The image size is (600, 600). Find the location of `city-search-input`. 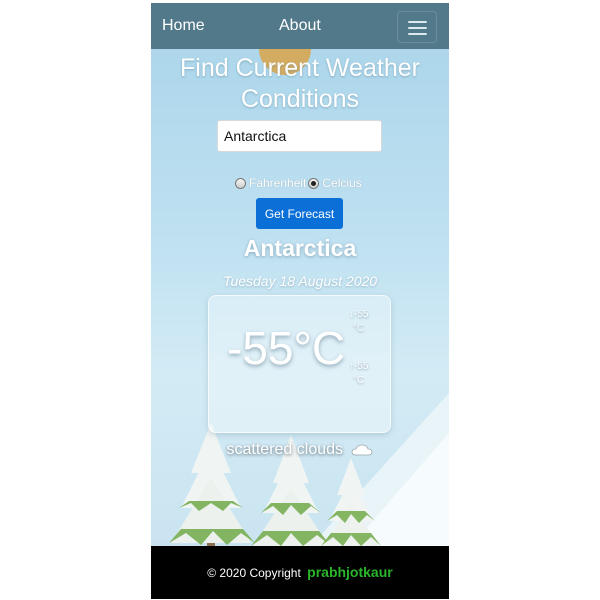

city-search-input is located at coordinates (299, 136).